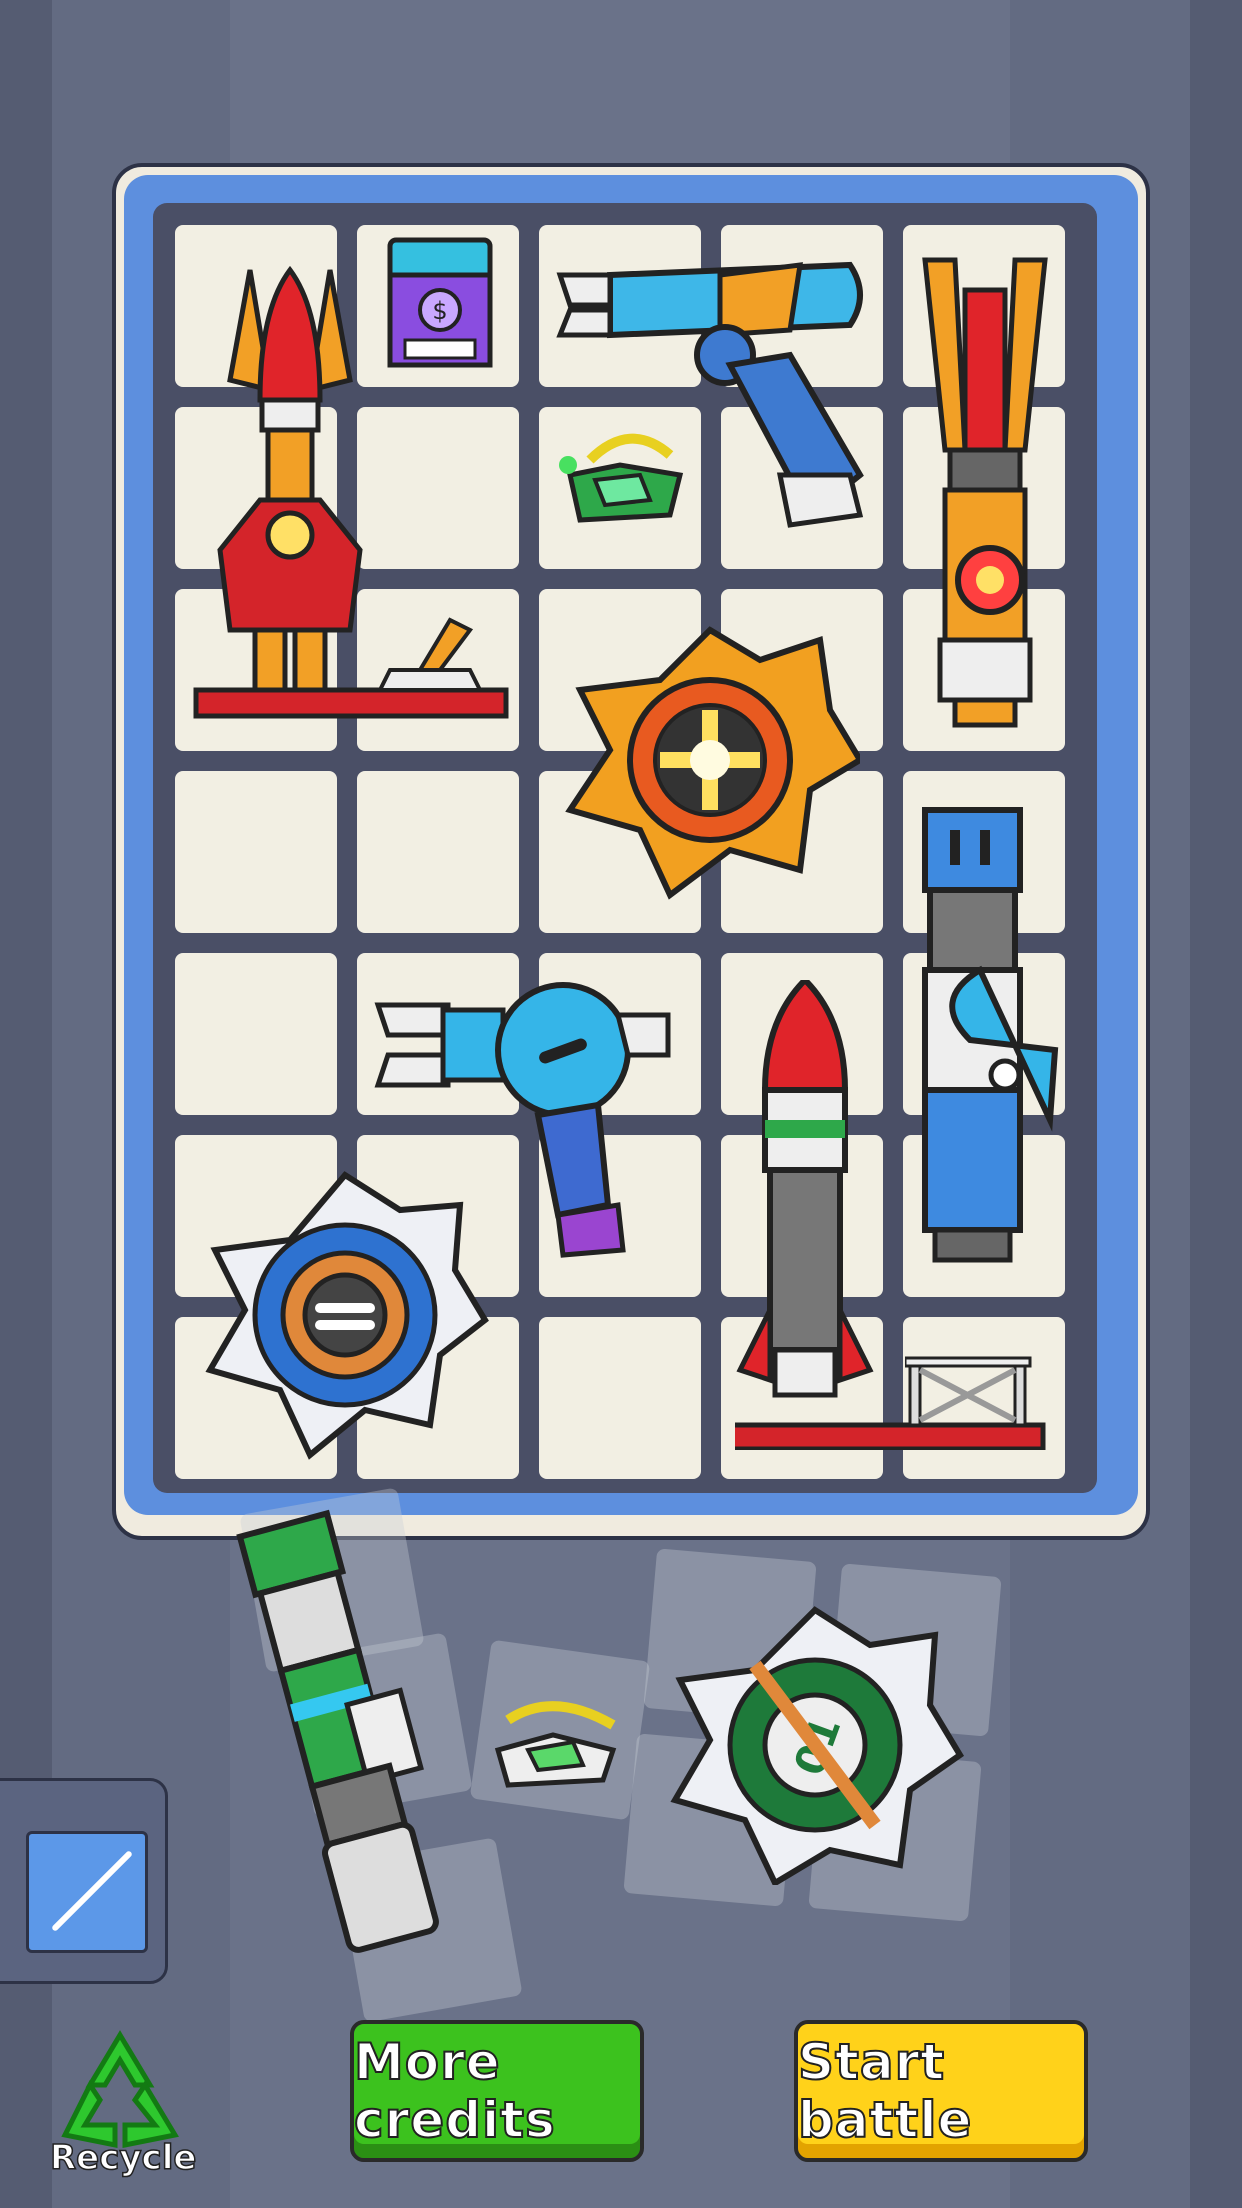 The height and width of the screenshot is (2208, 1242). I want to click on bg-right-rail, so click(1216, 1104).